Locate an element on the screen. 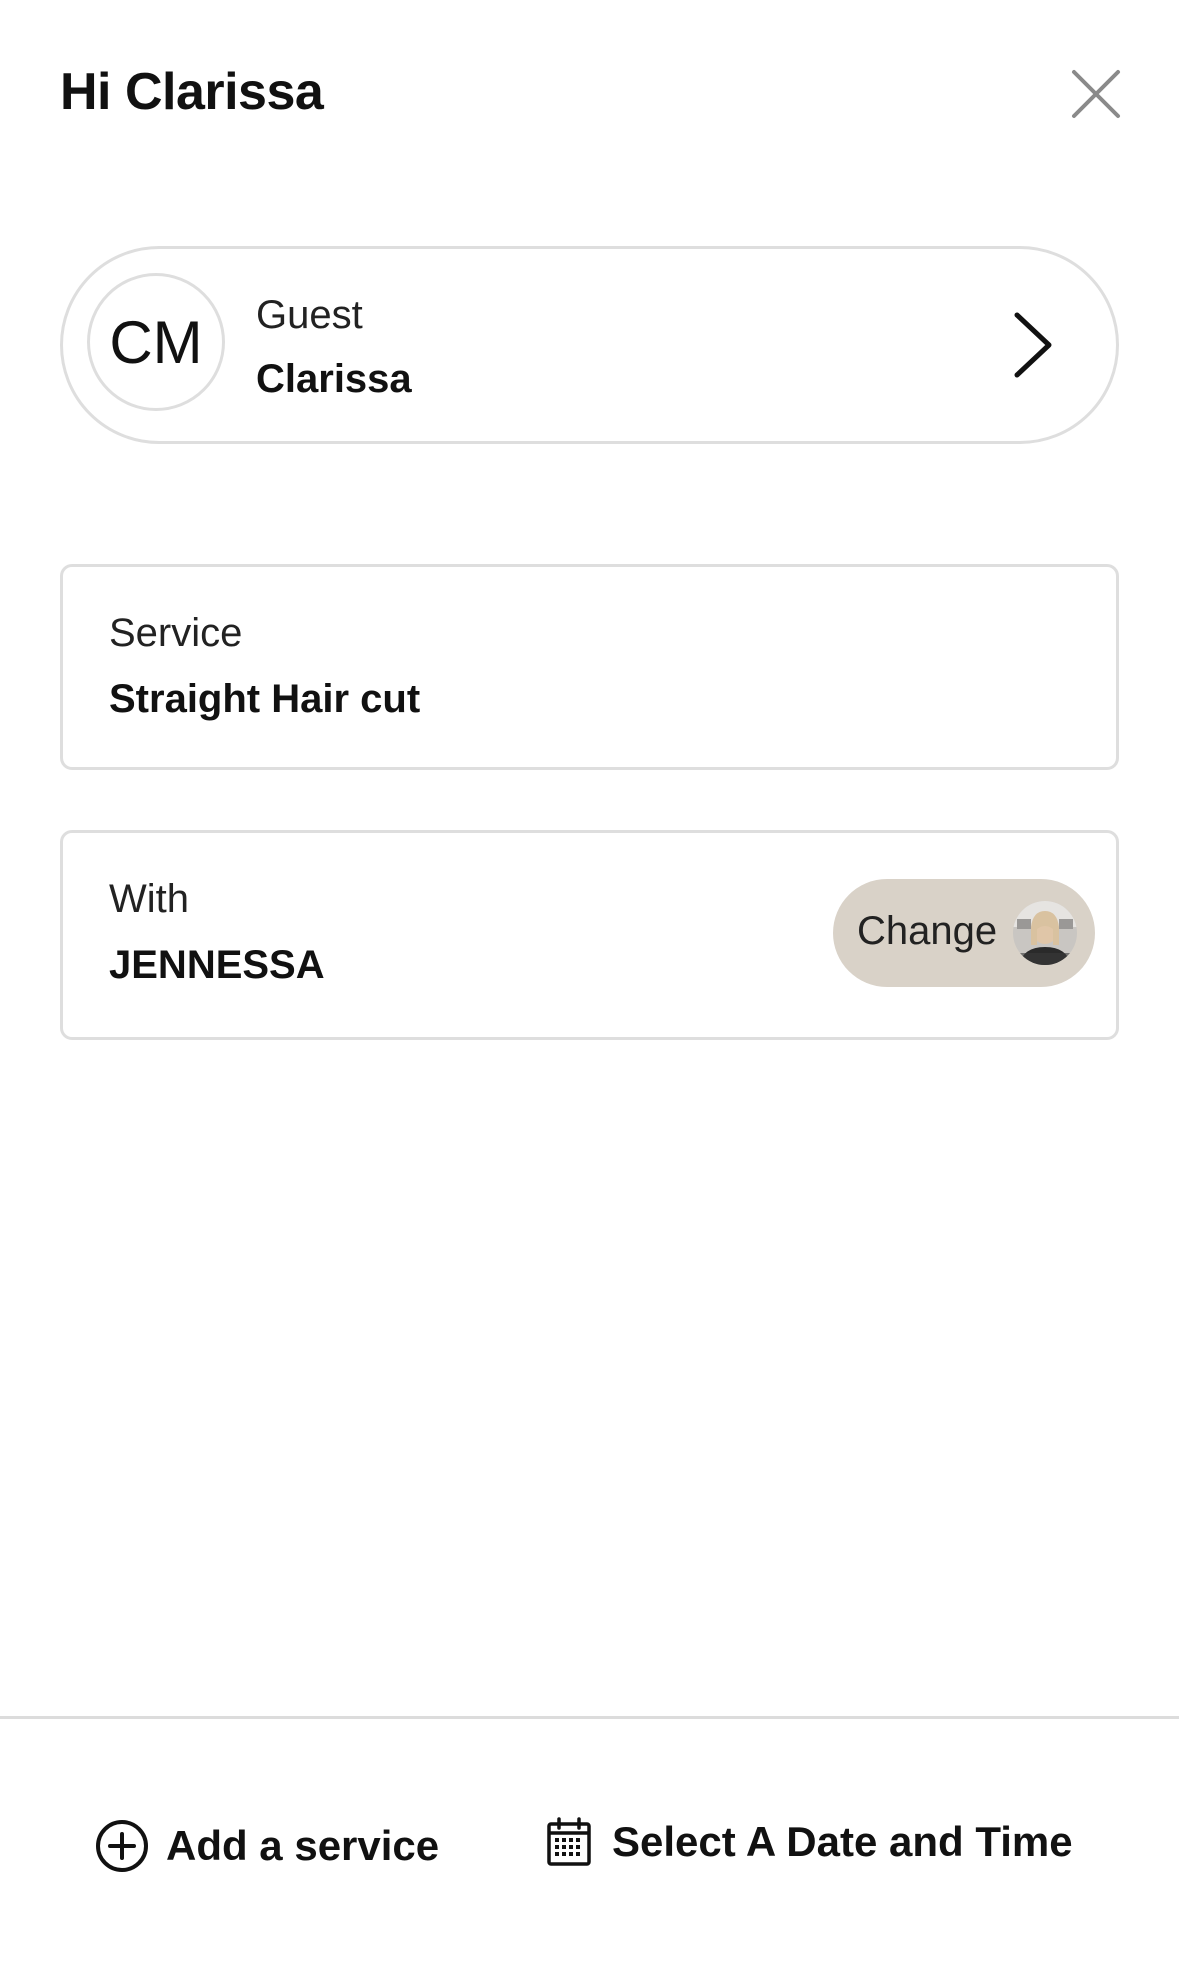 Image resolution: width=1179 pixels, height=1961 pixels. page-title: Hi Clarissa is located at coordinates (192, 92).